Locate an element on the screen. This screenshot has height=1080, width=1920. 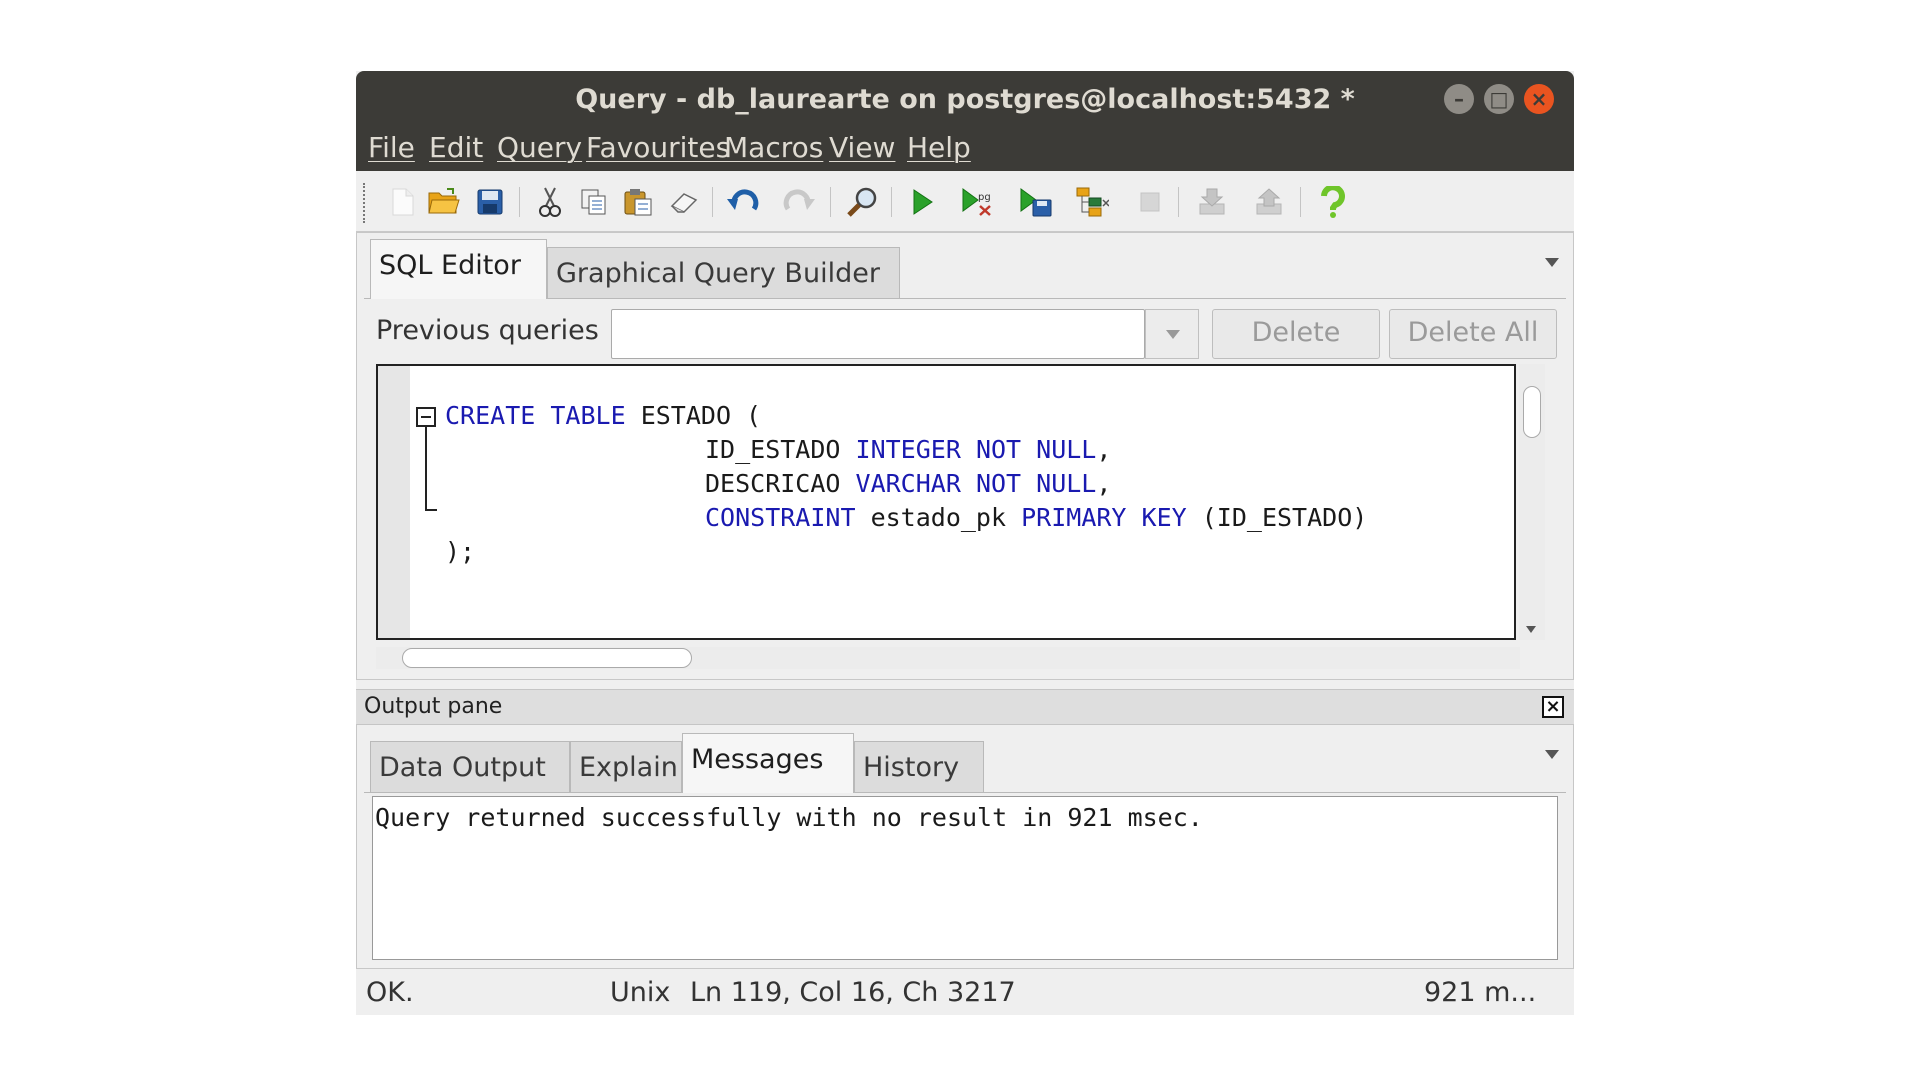
clear-icon is located at coordinates (684, 202).